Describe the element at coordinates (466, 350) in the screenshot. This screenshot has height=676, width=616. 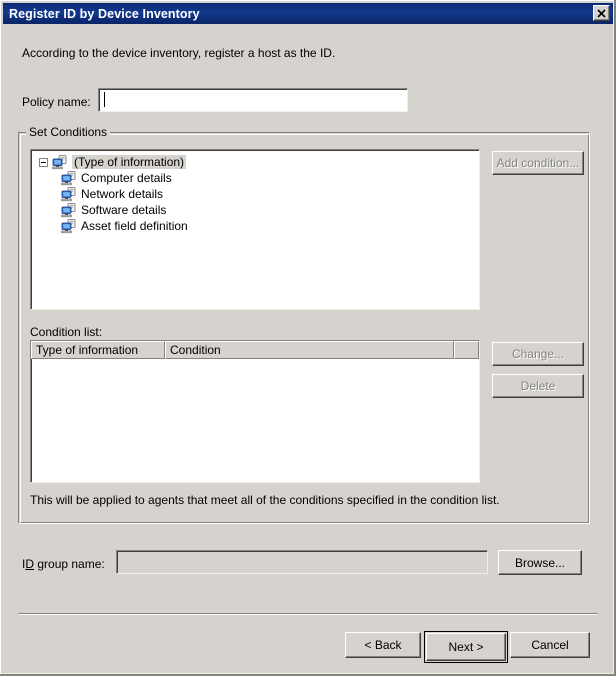
I see `column-header-blank` at that location.